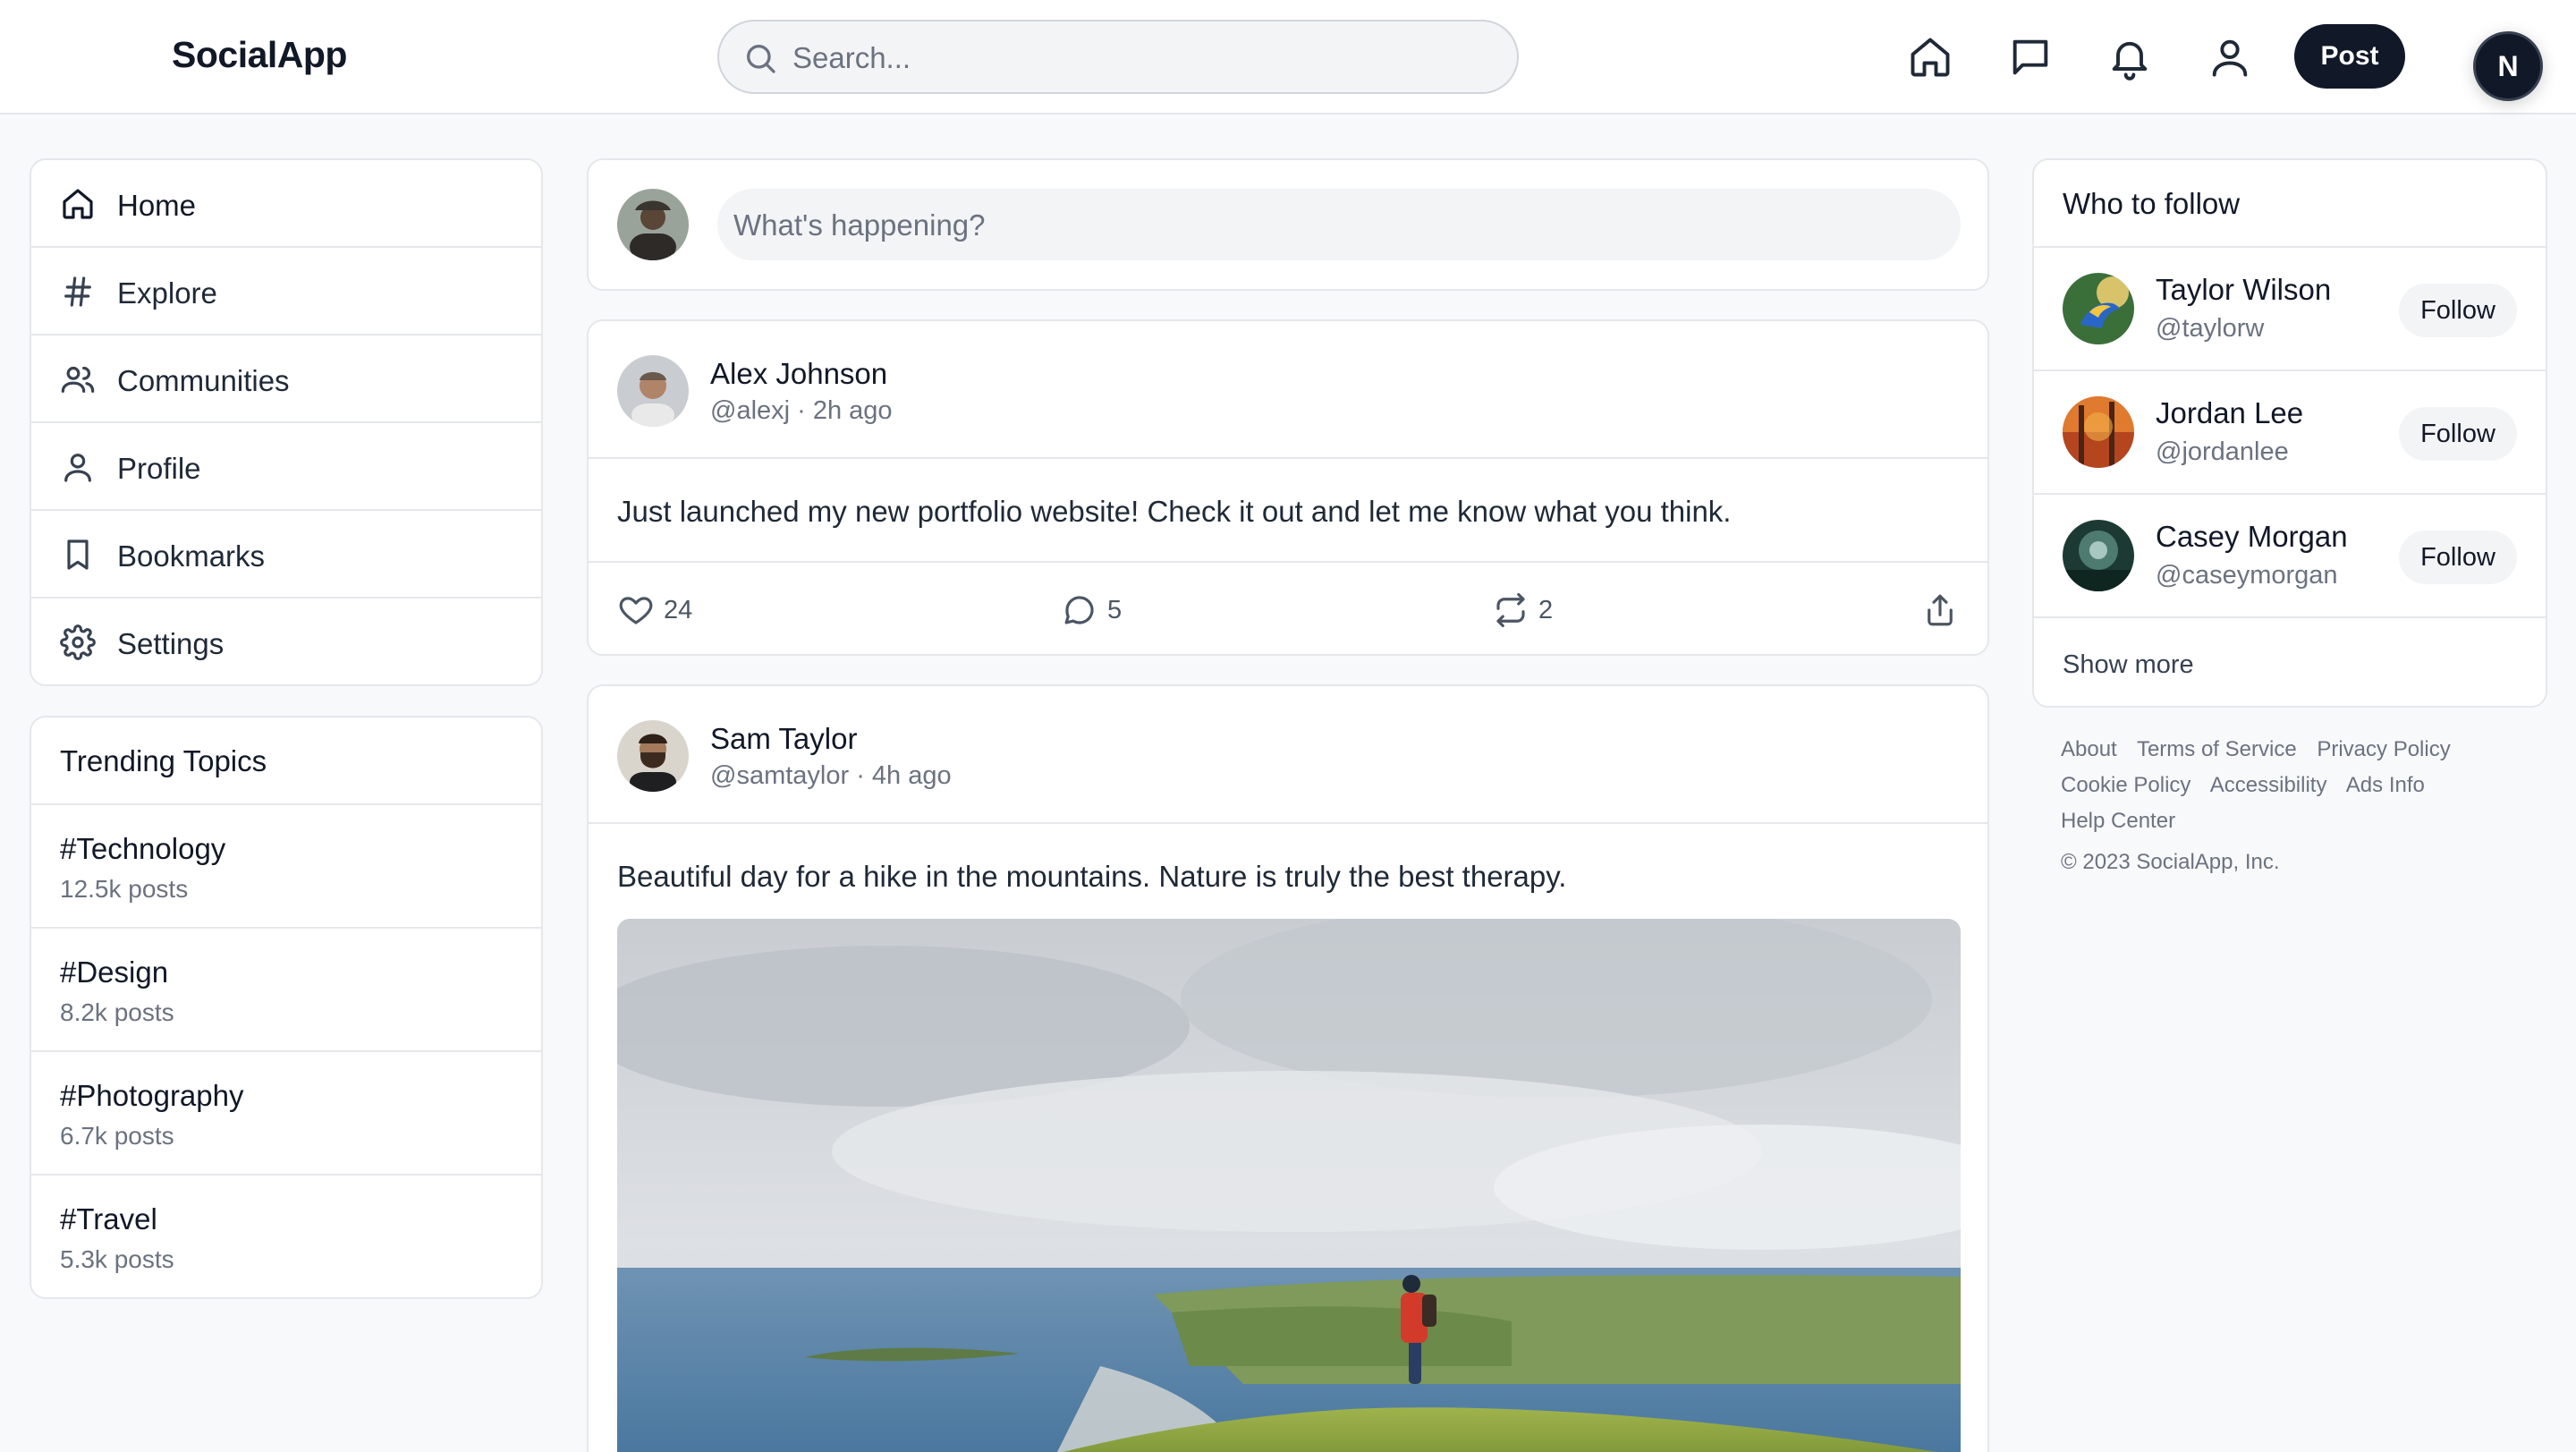  What do you see at coordinates (2268, 785) in the screenshot?
I see `footer-link-accessibility: Accessibility` at bounding box center [2268, 785].